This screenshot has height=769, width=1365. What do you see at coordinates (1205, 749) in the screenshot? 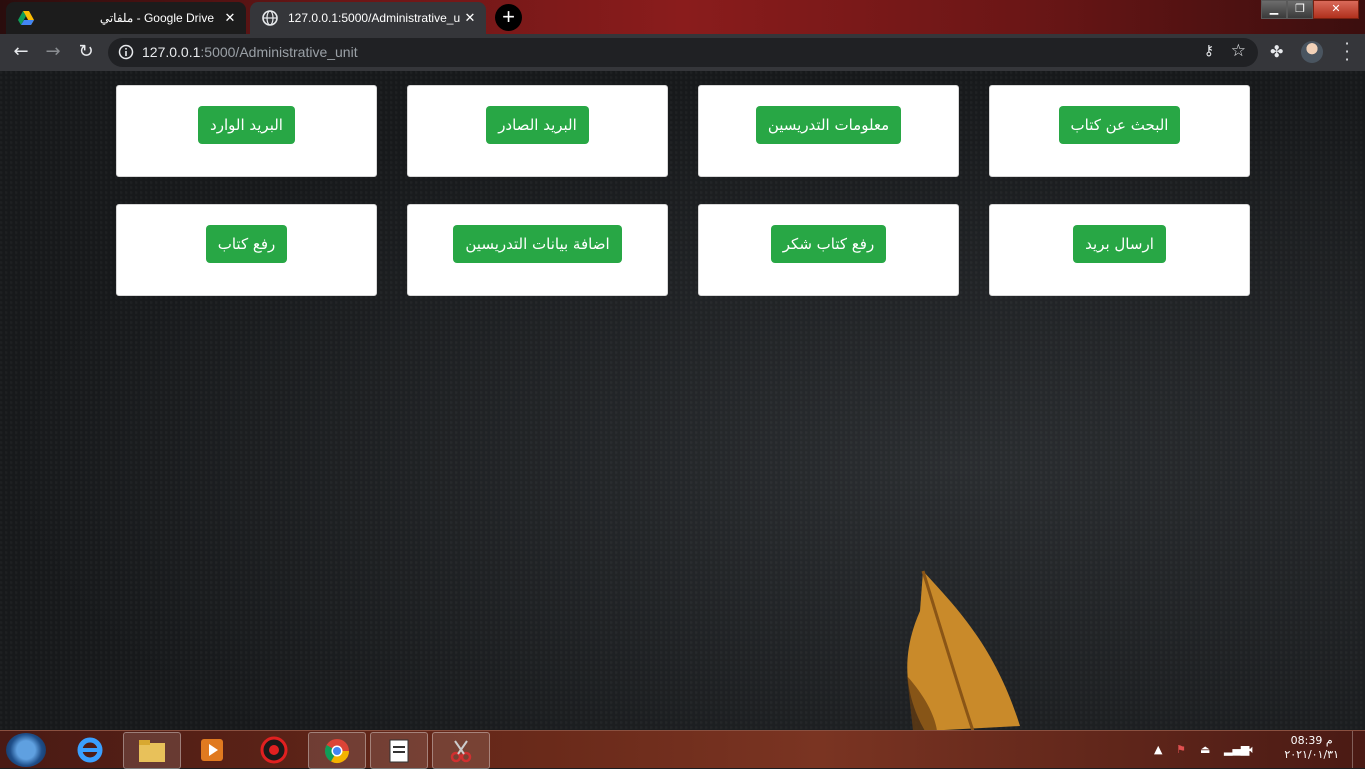
I see `usb-device-icon: ⏏` at bounding box center [1205, 749].